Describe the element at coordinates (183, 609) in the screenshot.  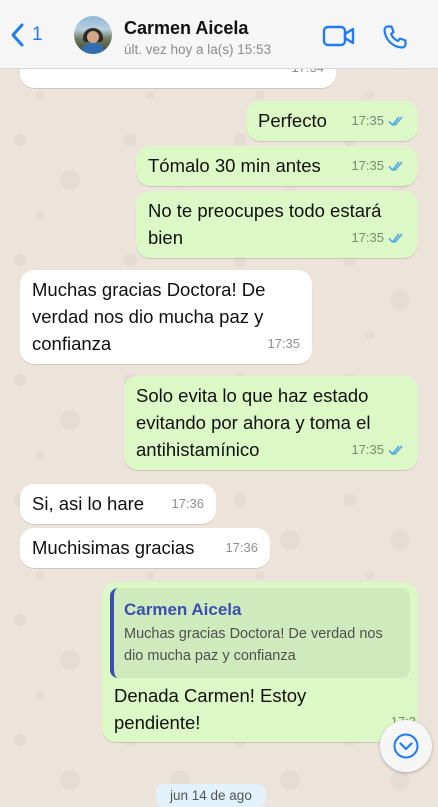
I see `quoted-sender: Carmen Aicela` at that location.